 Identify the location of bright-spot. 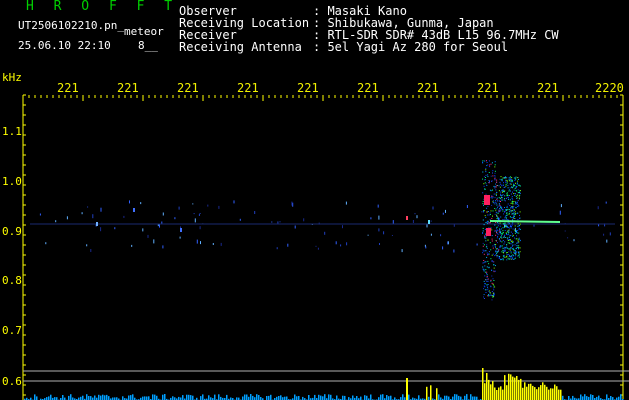
(181, 230).